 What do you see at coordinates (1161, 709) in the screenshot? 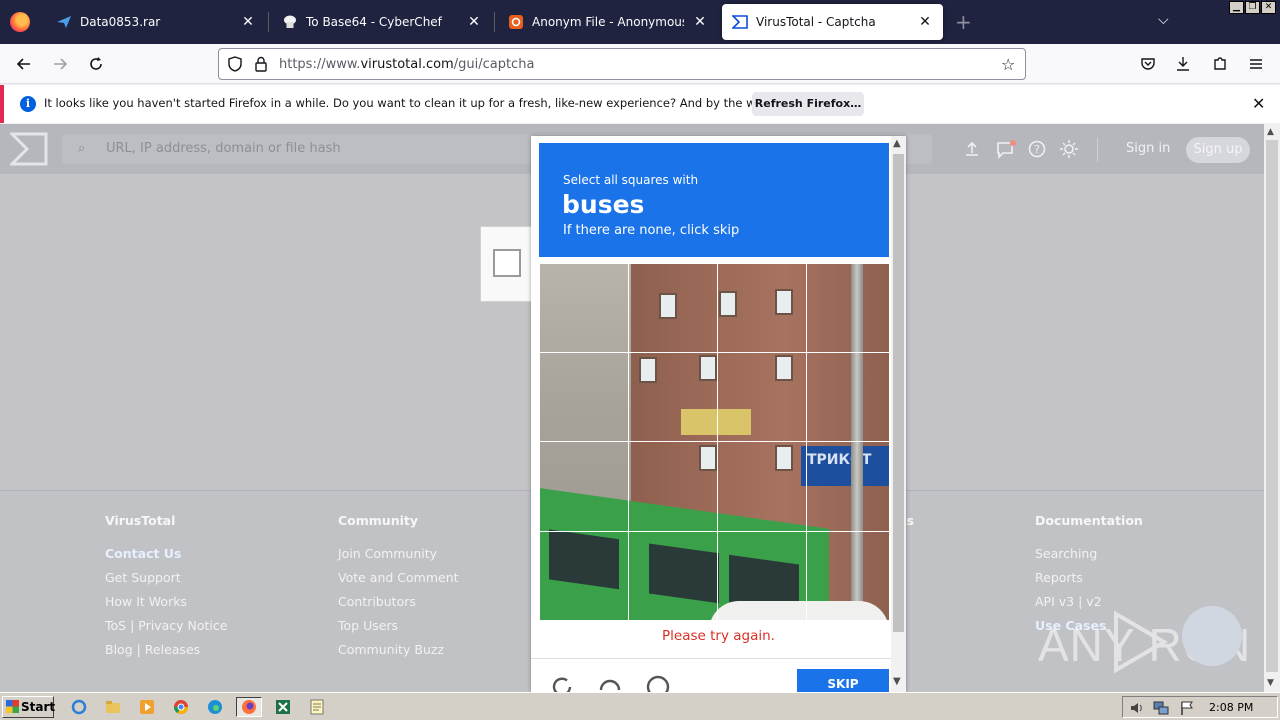
I see `network-icon` at bounding box center [1161, 709].